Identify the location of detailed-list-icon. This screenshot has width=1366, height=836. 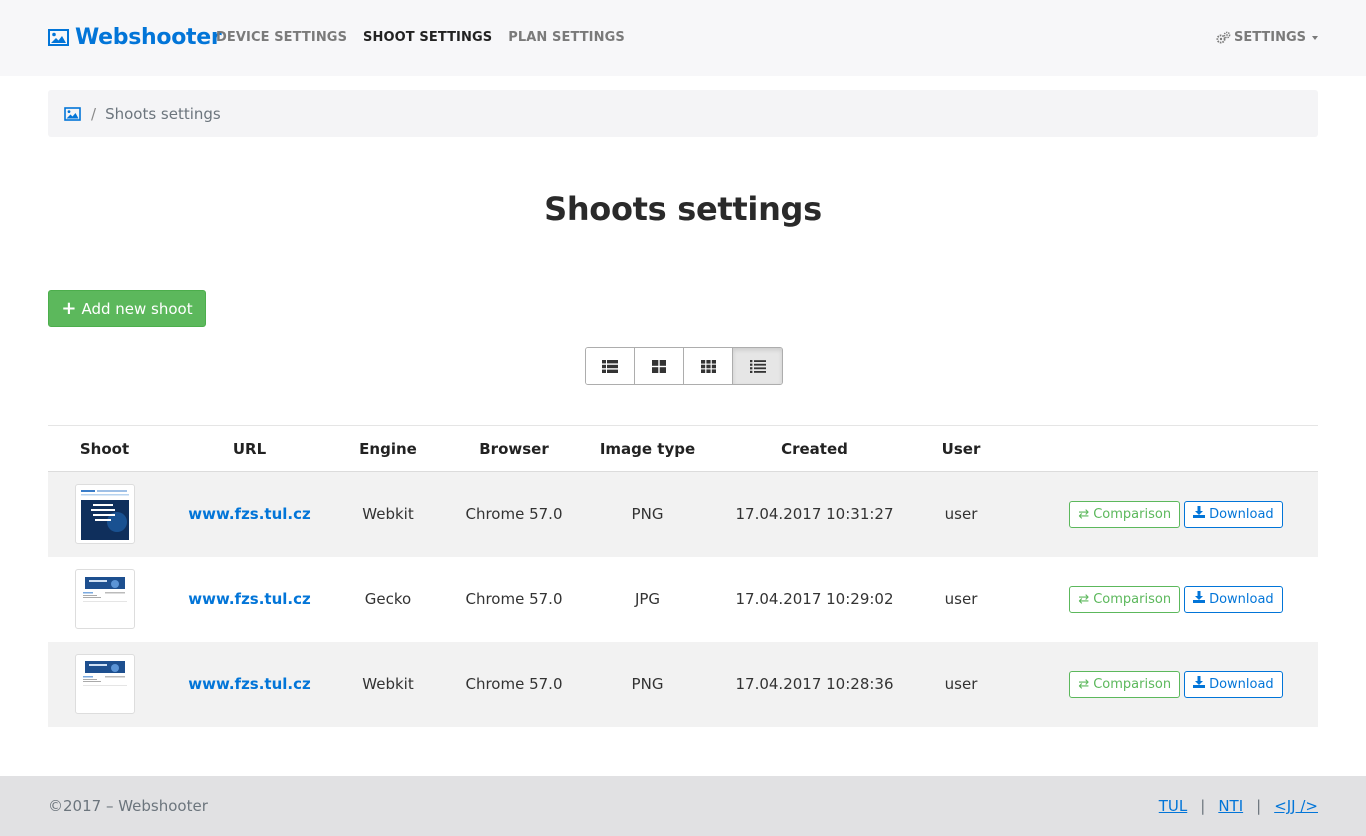
(757, 366).